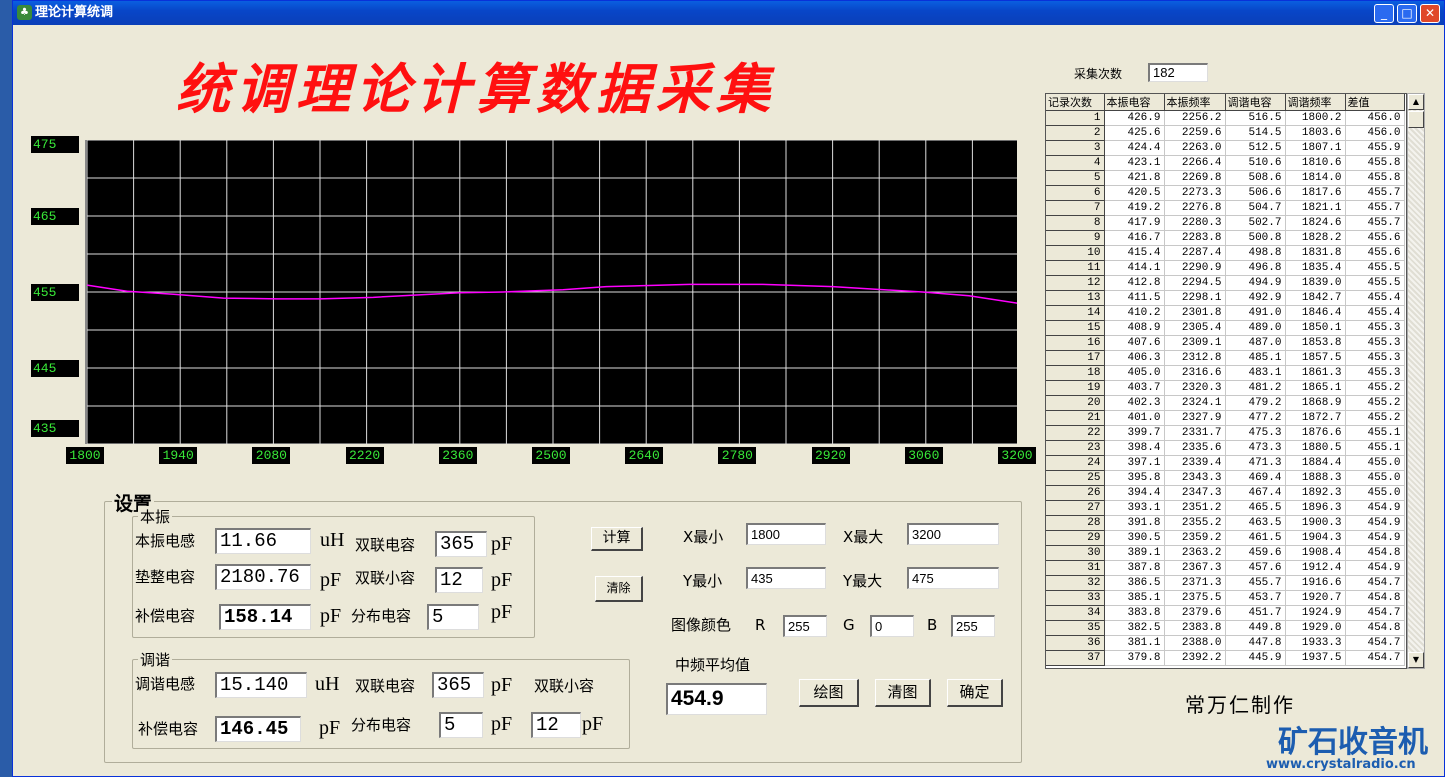  I want to click on column-header: 差值, so click(1375, 102).